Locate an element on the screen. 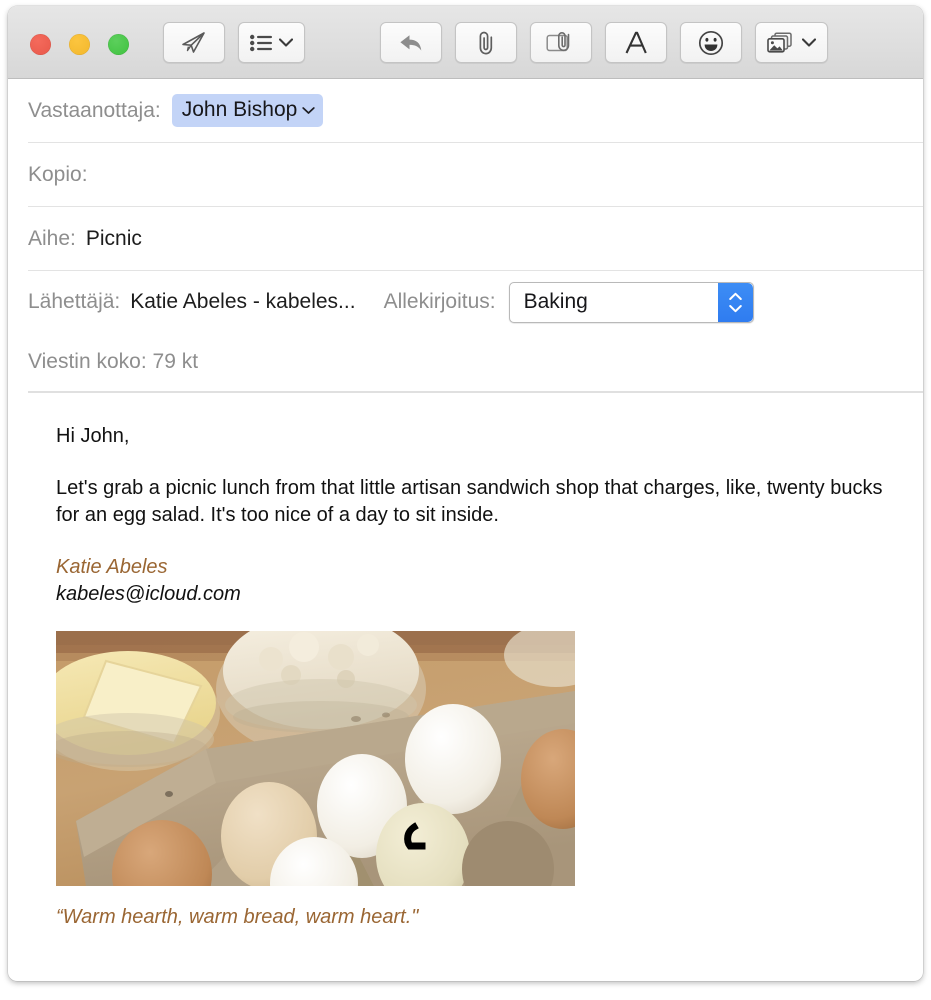 Image resolution: width=931 pixels, height=1000 pixels. attach-button is located at coordinates (486, 42).